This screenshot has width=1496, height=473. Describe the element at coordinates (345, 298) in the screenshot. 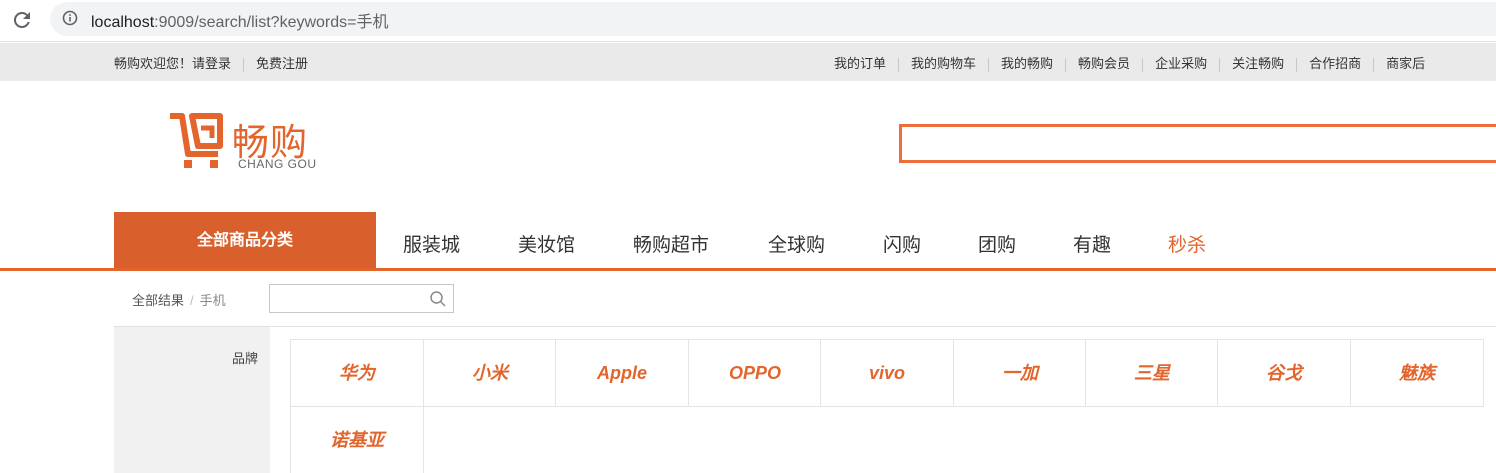

I see `filter-search-input` at that location.